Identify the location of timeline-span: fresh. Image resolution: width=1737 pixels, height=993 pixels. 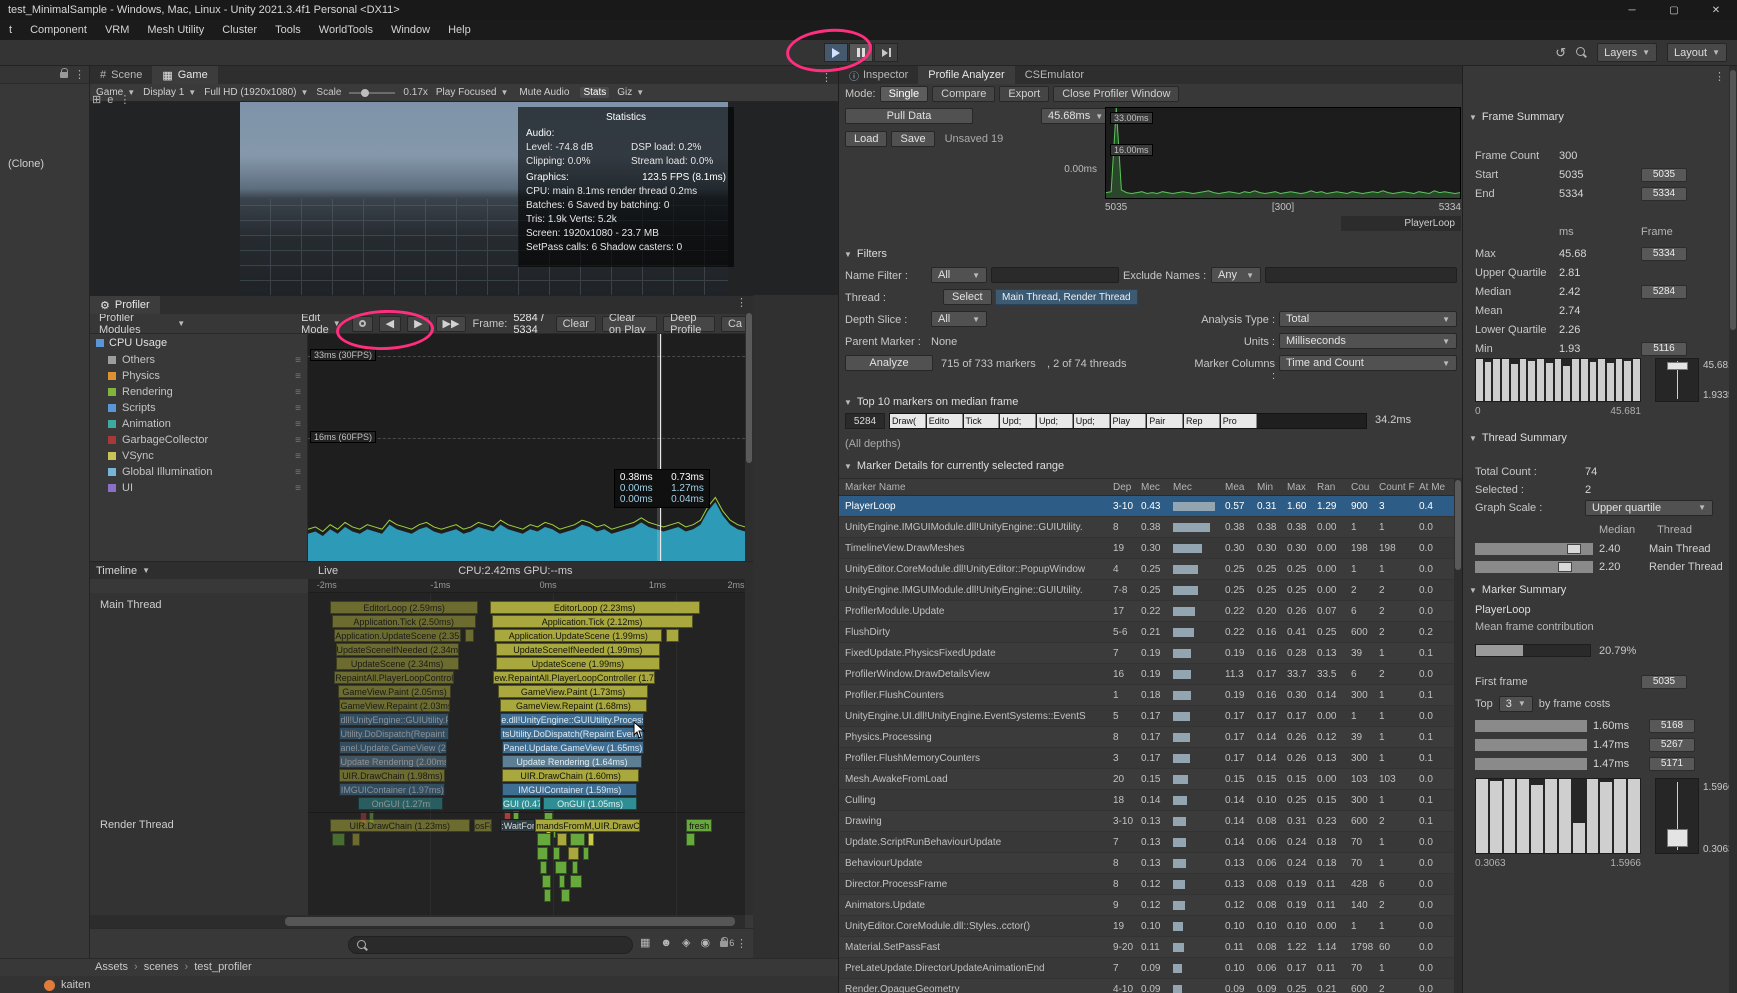
(699, 825).